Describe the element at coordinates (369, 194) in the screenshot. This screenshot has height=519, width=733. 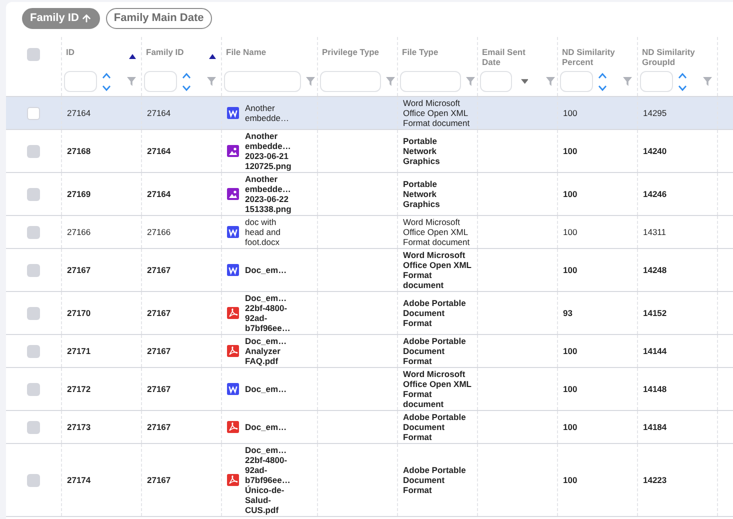
I see `table-row: 27169 27164 Another embedde… 2023-06-22 151338.png Portable Network Graphics 100 14246` at that location.